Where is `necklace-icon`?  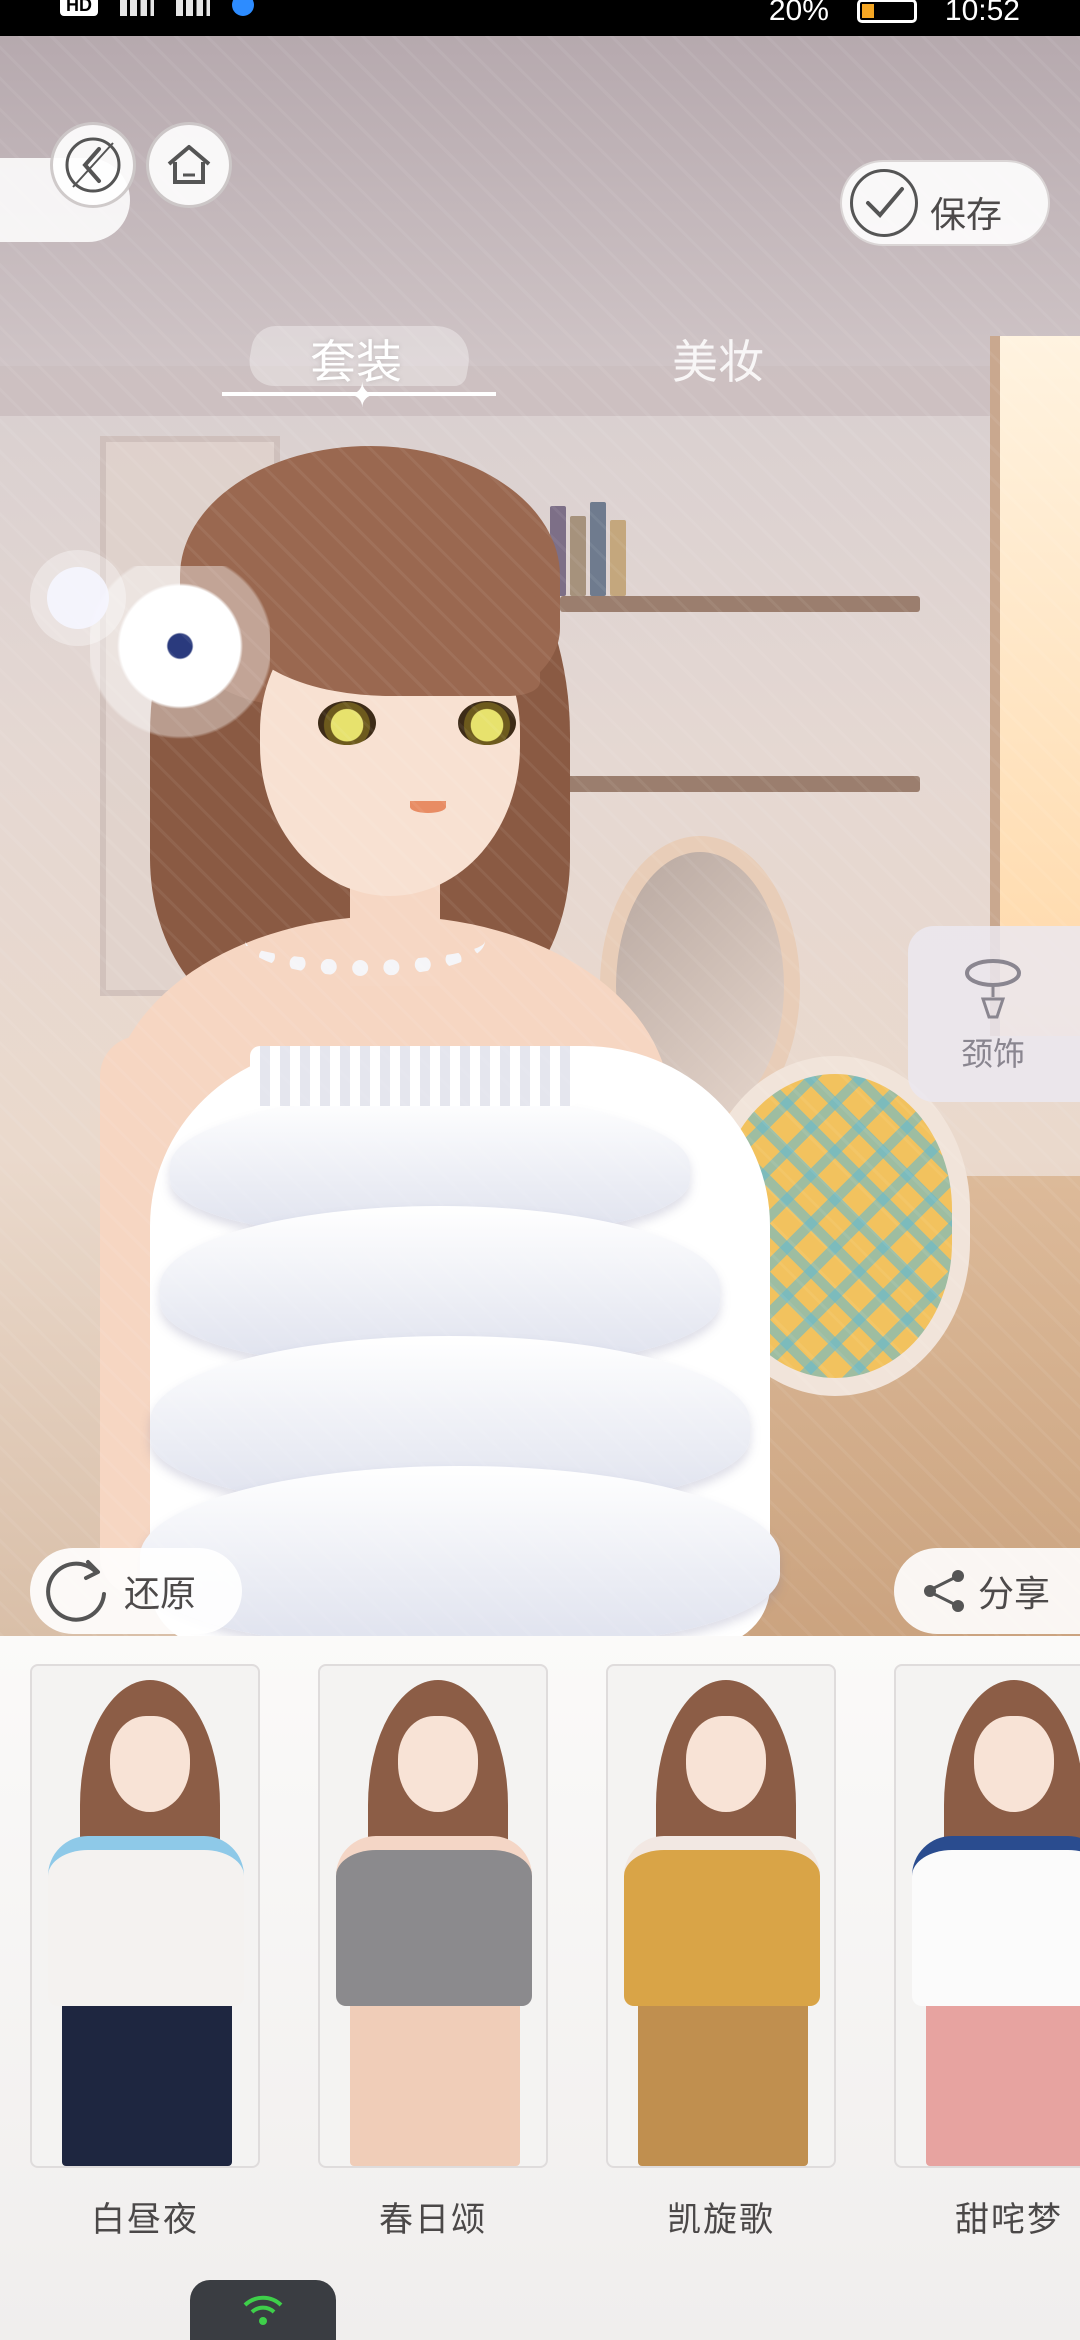 necklace-icon is located at coordinates (993, 989).